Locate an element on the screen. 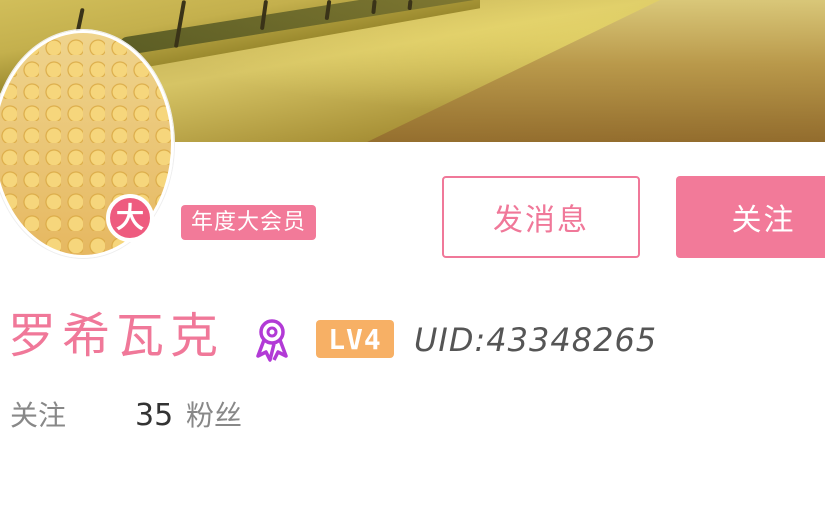  follow-button: 关注 is located at coordinates (750, 217).